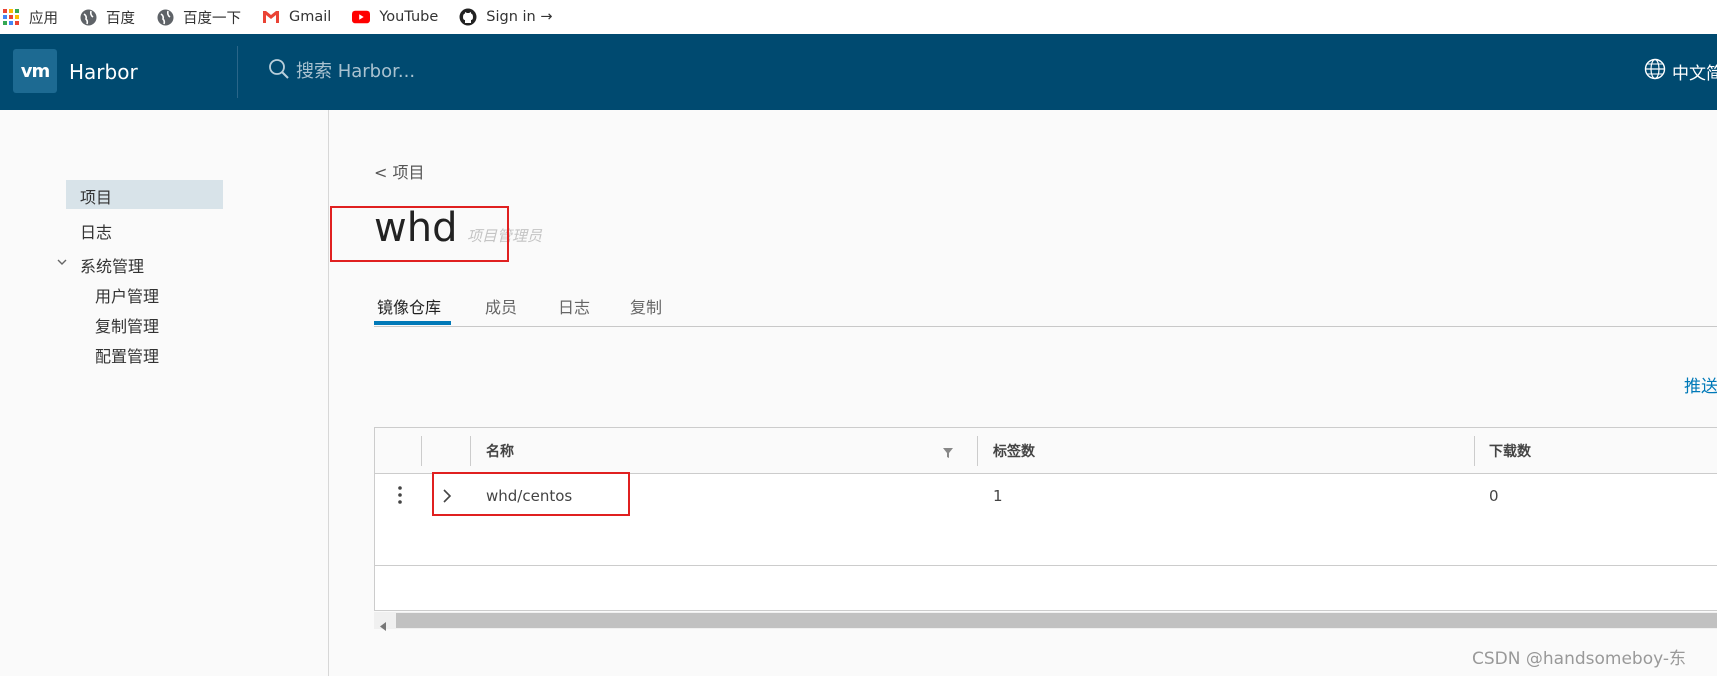 This screenshot has height=676, width=1717. What do you see at coordinates (1579, 659) in the screenshot?
I see `watermark: CSDN @handsomeboy-东` at bounding box center [1579, 659].